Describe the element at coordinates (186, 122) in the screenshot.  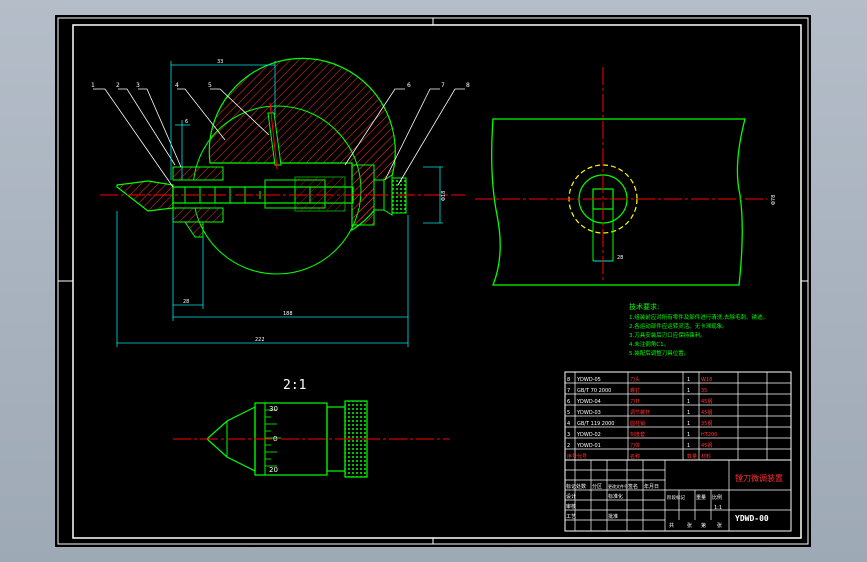
I see `dim-left-small: 6` at that location.